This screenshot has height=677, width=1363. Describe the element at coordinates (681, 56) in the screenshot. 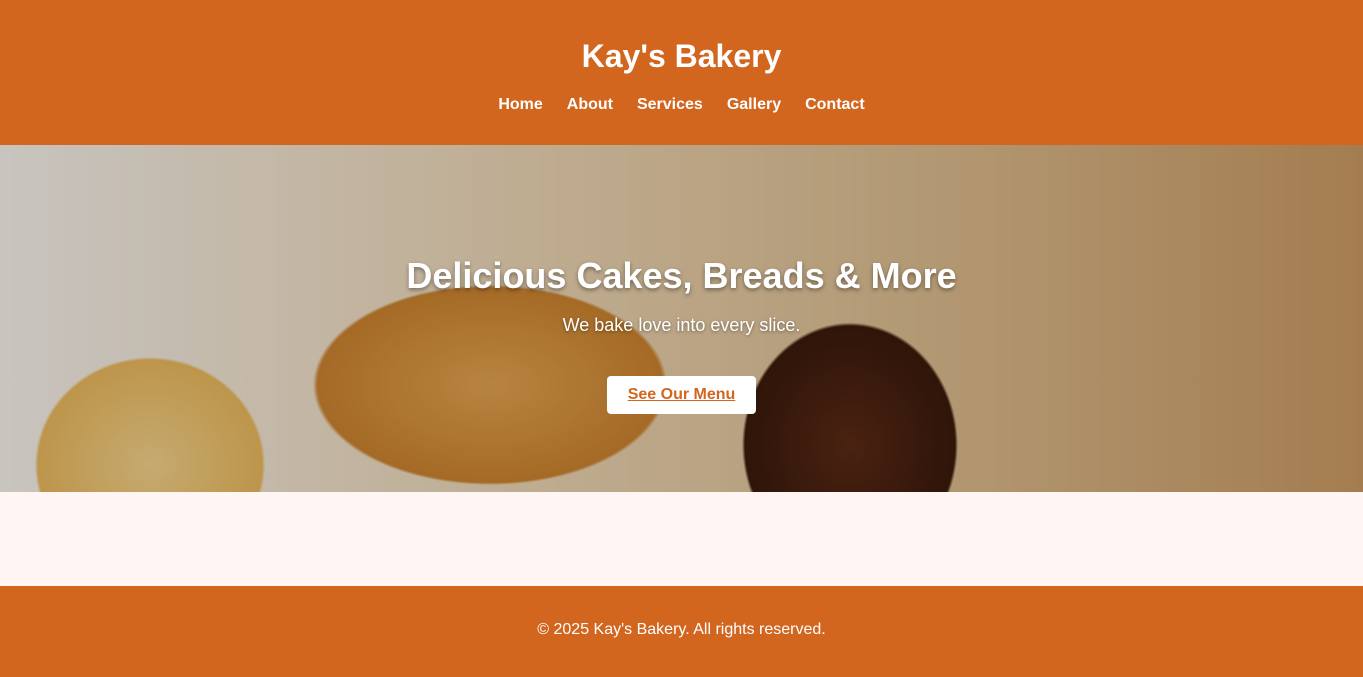

I see `site-title: Kay's Bakery` at that location.